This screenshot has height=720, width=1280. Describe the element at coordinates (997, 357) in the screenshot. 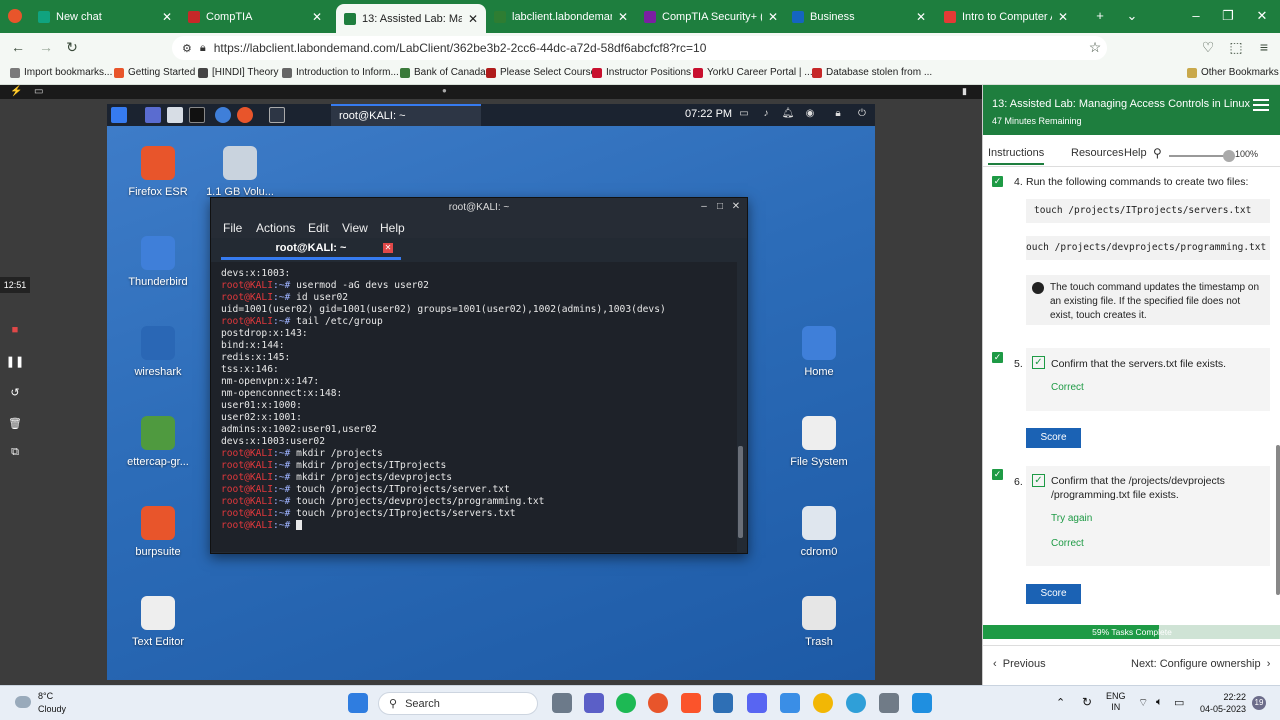

I see `step5-checkbox: ✓` at that location.